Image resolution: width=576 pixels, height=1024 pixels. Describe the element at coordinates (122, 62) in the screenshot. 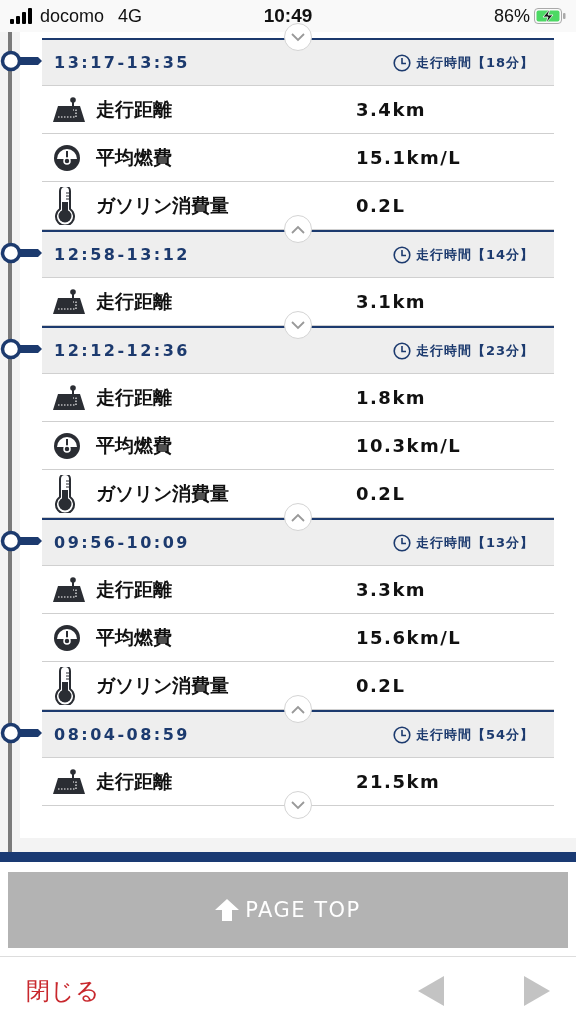

I see `time-range: 13:17-13:35` at that location.